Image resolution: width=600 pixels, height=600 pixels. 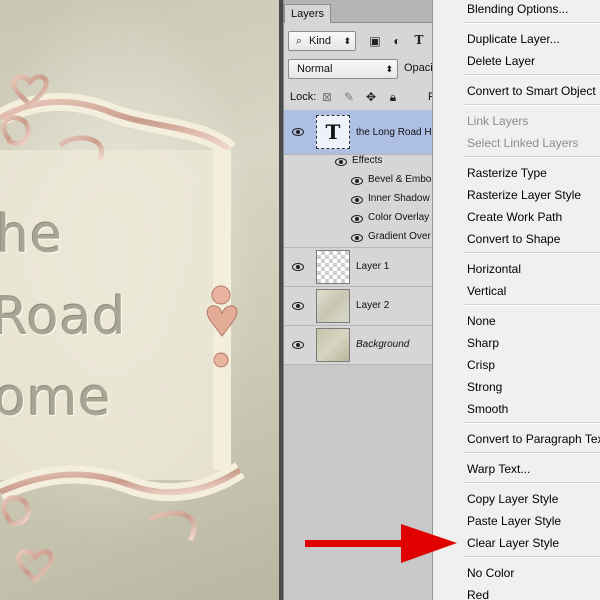 What do you see at coordinates (513, 543) in the screenshot?
I see `menu-item-clear-layer-style: Clear Layer Style` at bounding box center [513, 543].